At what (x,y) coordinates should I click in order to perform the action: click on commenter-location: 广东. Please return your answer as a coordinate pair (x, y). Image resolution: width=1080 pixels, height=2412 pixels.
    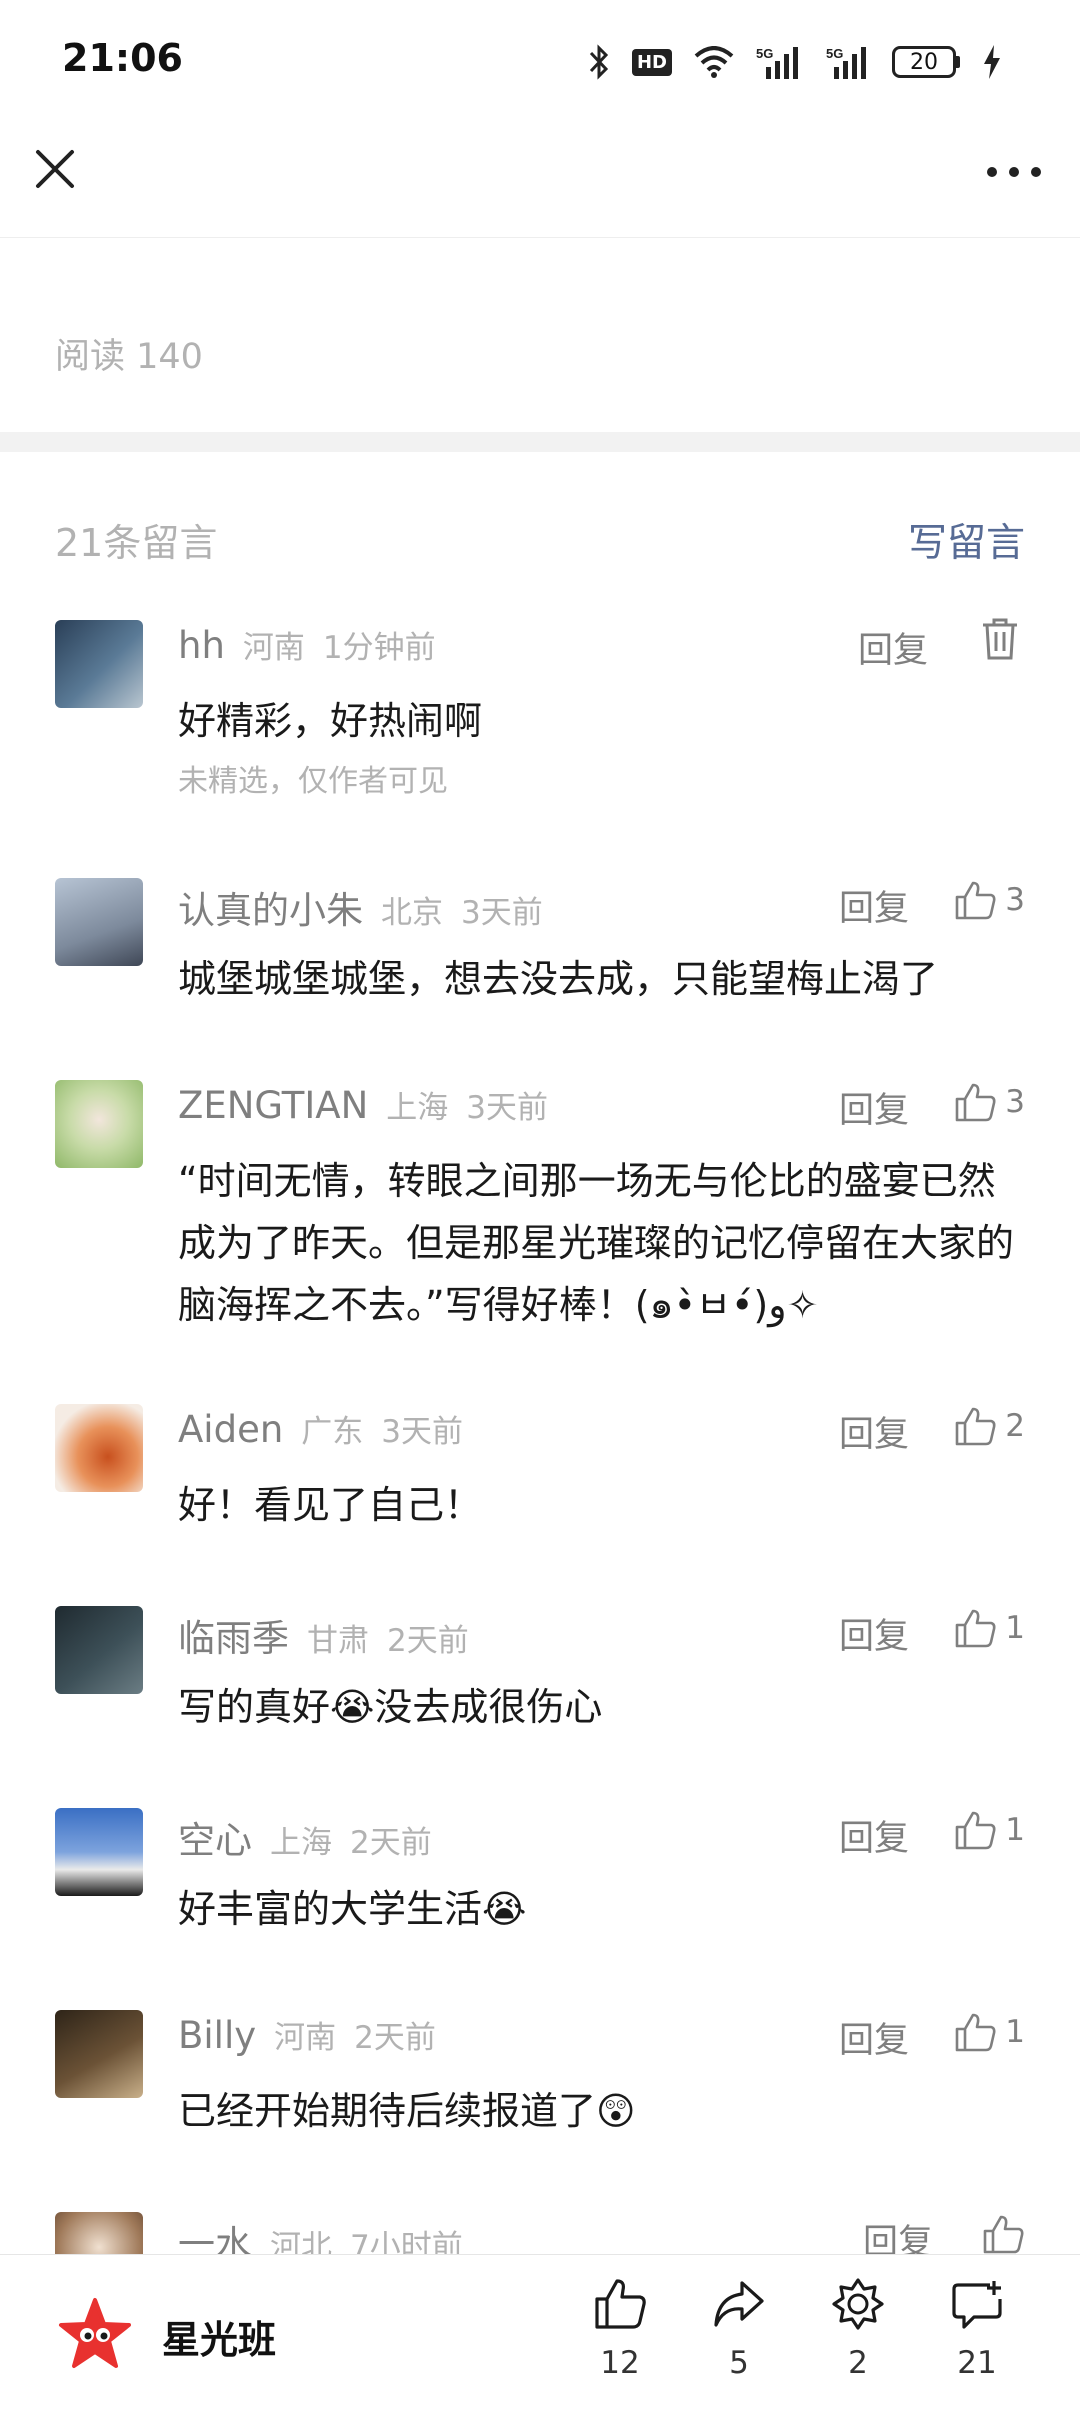
    Looking at the image, I should click on (332, 1432).